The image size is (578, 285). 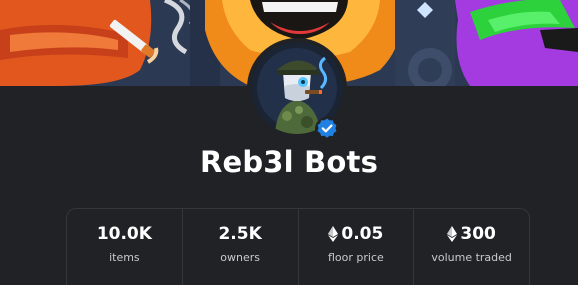 What do you see at coordinates (357, 247) in the screenshot?
I see `stat-floor-price: 0.05 floor price` at bounding box center [357, 247].